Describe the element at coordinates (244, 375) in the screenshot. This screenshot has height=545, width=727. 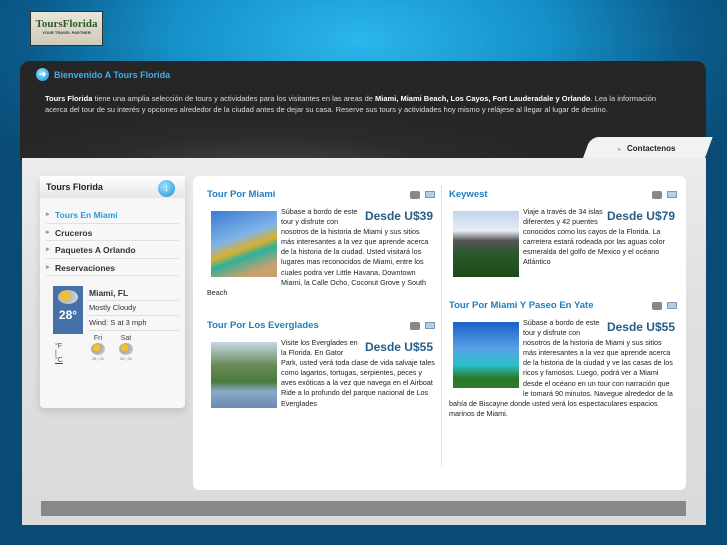
I see `everglades-airboat-image` at that location.